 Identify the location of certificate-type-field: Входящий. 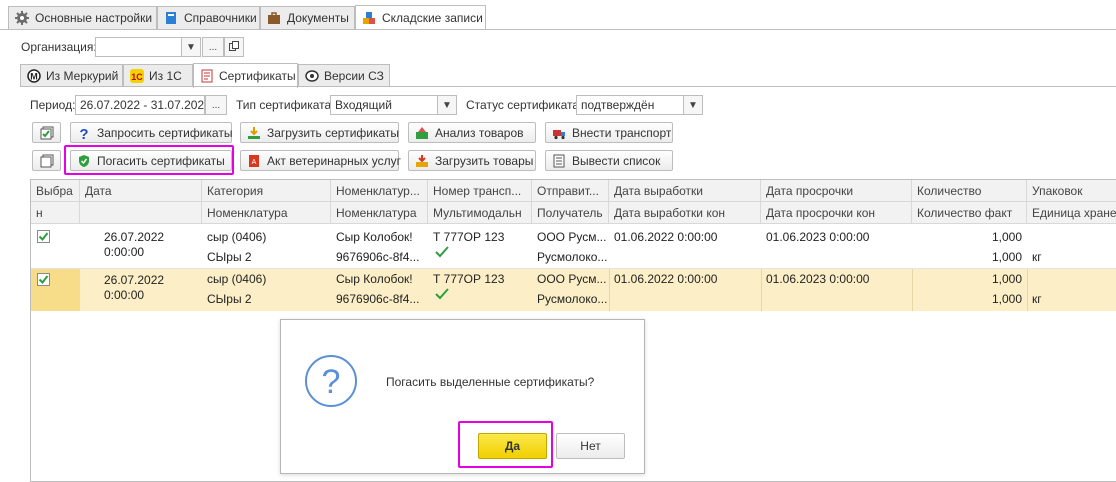
(384, 105).